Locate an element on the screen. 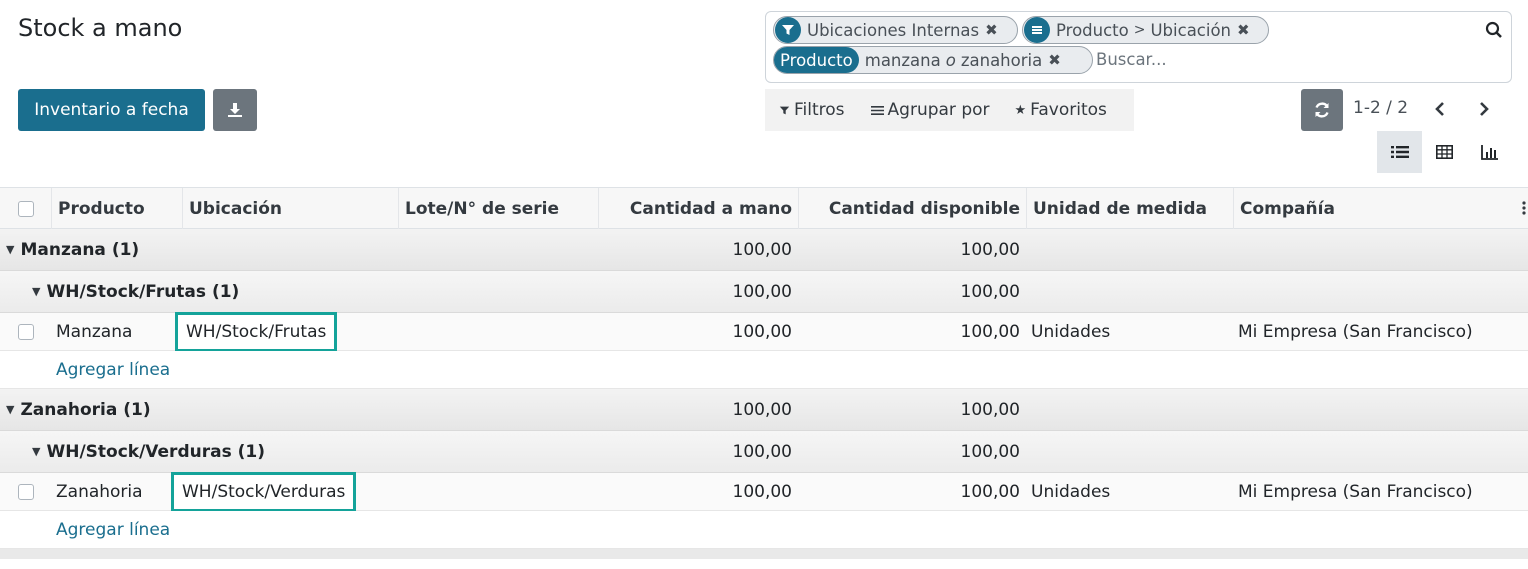 This screenshot has height=569, width=1528. facet-value: manzana is located at coordinates (902, 60).